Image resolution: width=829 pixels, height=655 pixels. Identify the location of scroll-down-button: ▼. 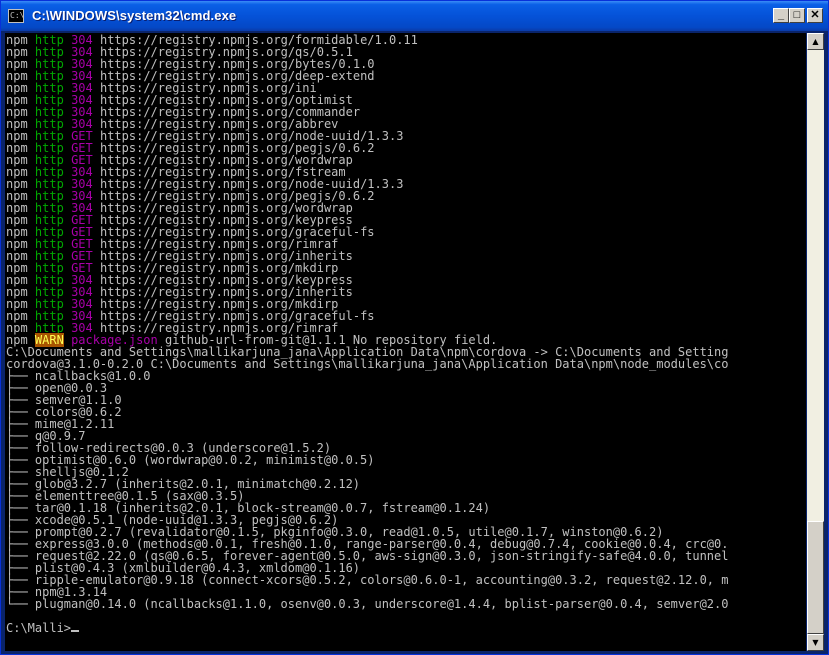
(815, 642).